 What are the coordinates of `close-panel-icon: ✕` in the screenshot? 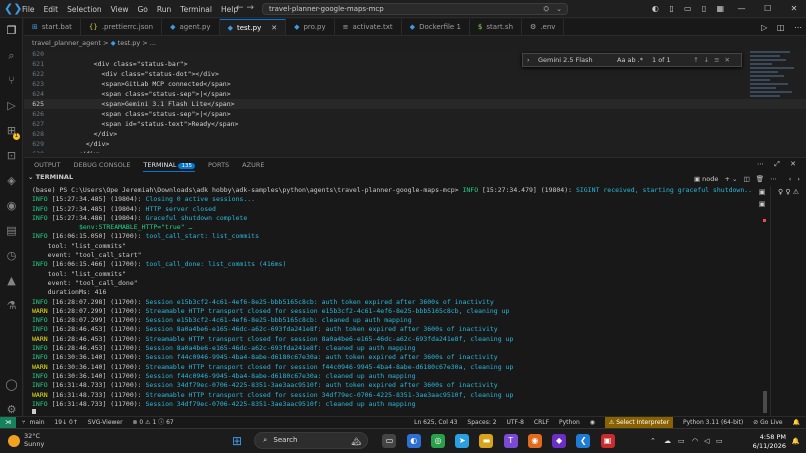 It's located at (793, 164).